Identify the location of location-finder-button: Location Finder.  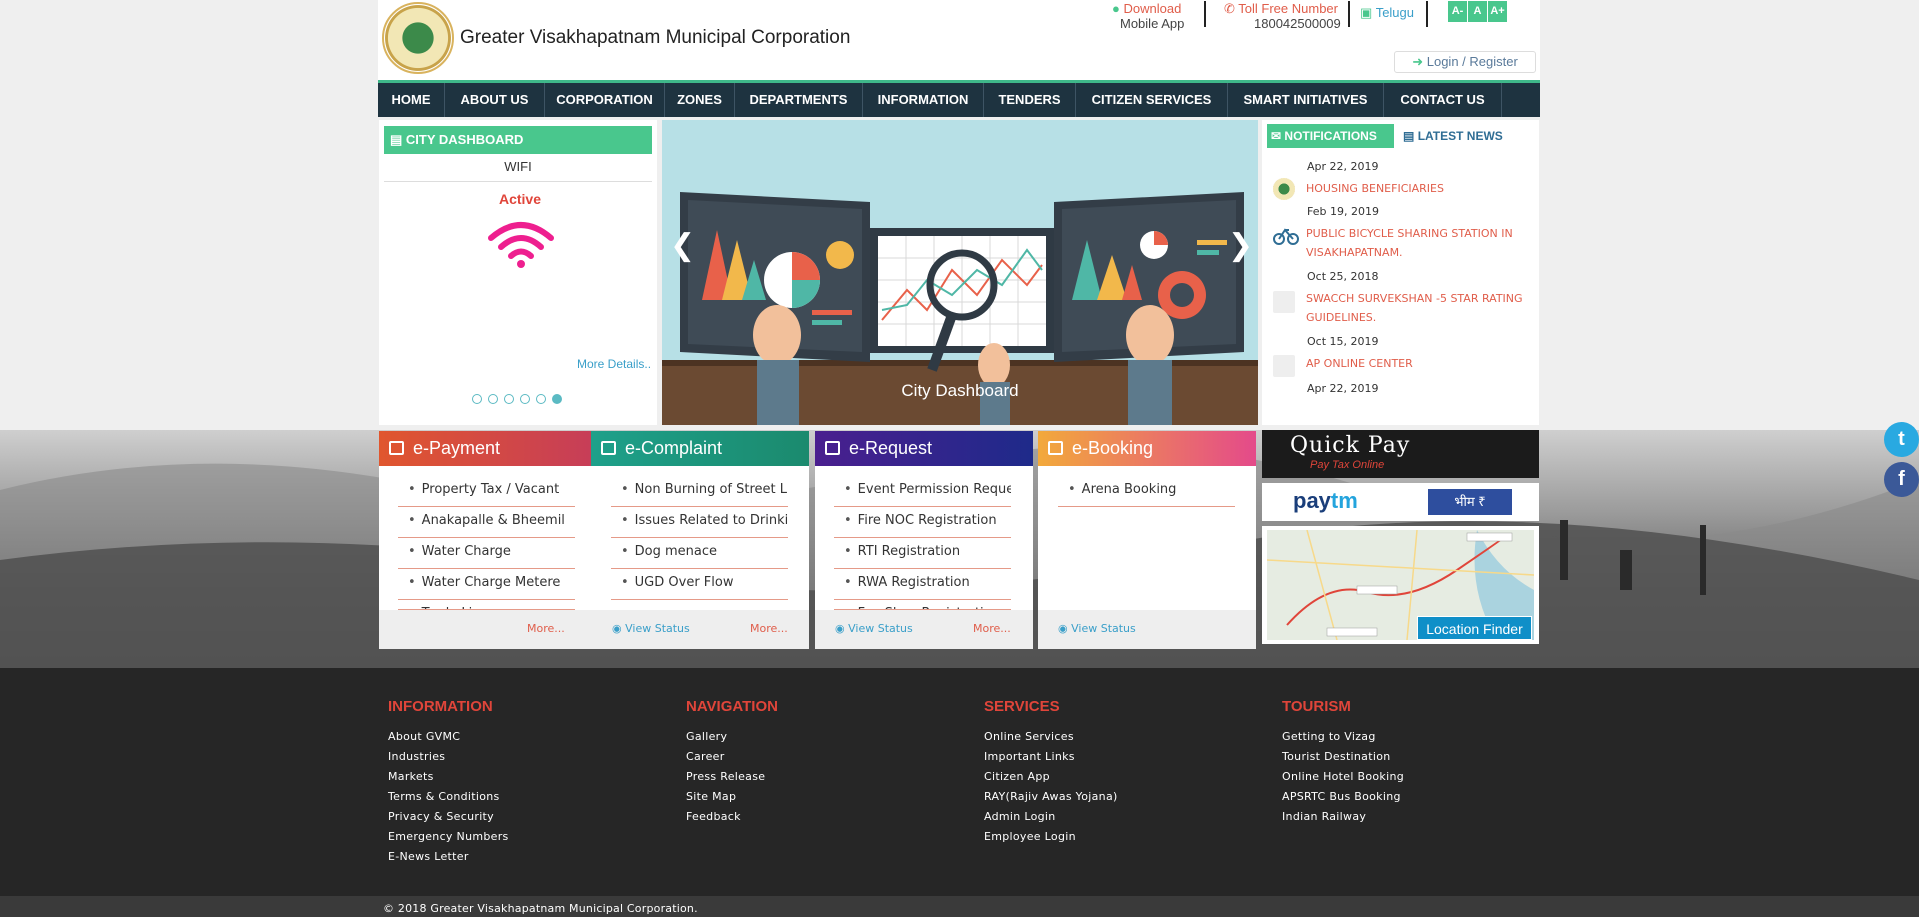
(1474, 628).